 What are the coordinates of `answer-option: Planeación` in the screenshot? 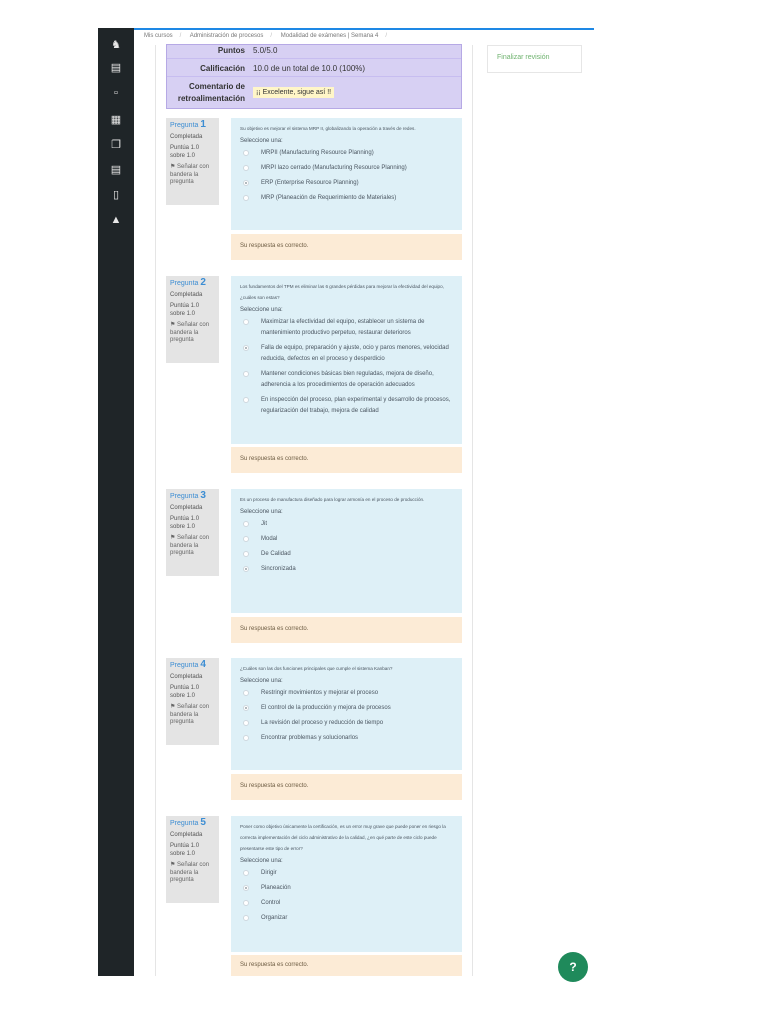 It's located at (346, 888).